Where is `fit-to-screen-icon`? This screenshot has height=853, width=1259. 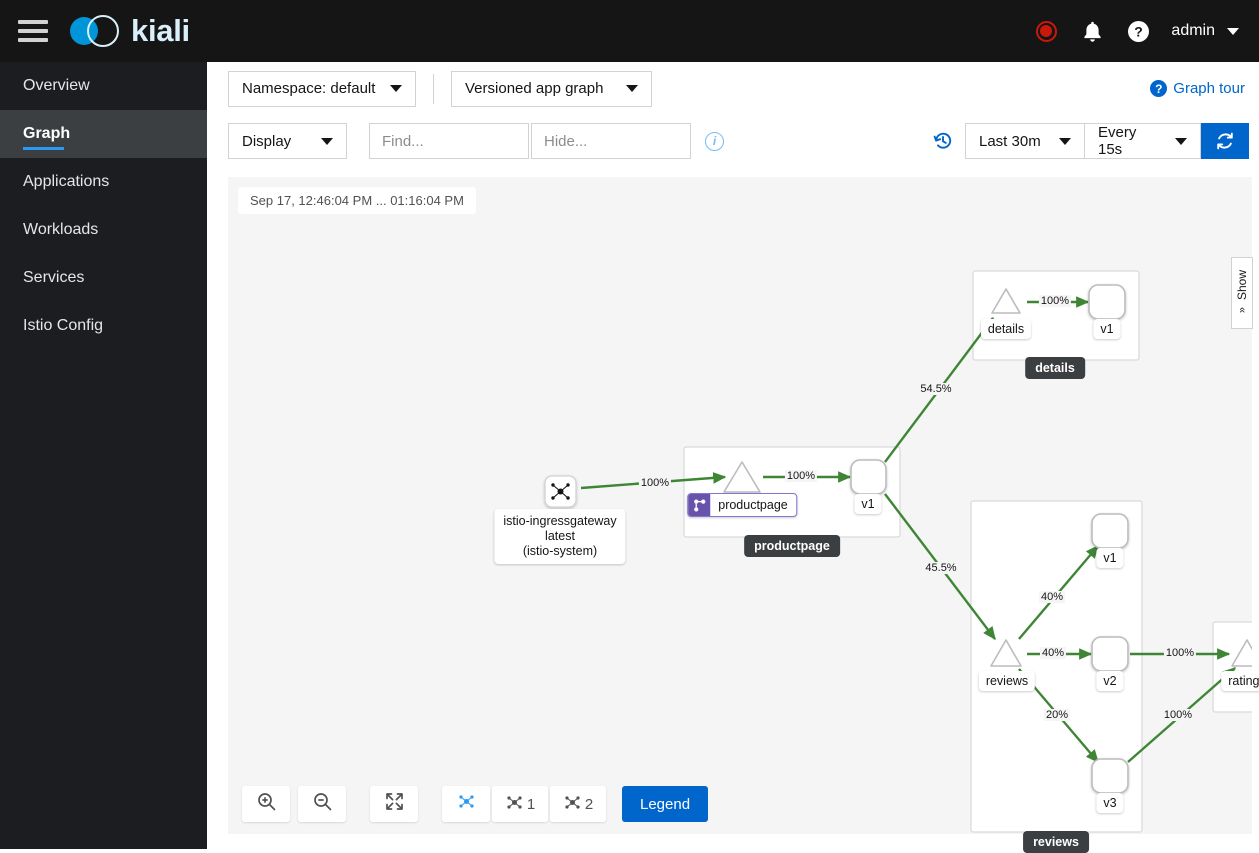 fit-to-screen-icon is located at coordinates (394, 804).